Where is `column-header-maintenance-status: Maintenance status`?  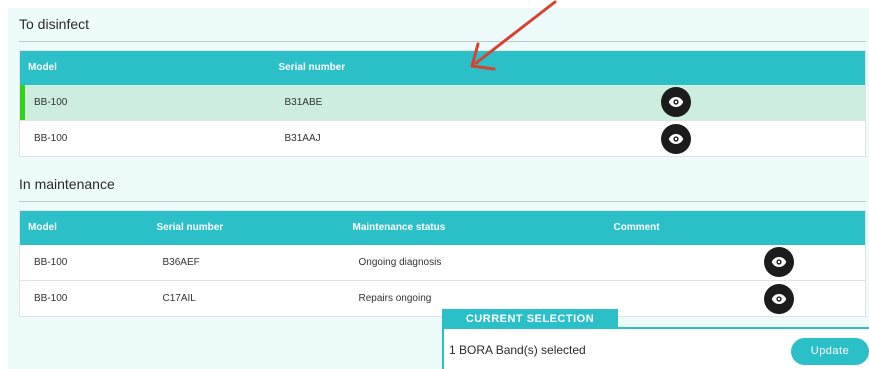
column-header-maintenance-status: Maintenance status is located at coordinates (475, 227).